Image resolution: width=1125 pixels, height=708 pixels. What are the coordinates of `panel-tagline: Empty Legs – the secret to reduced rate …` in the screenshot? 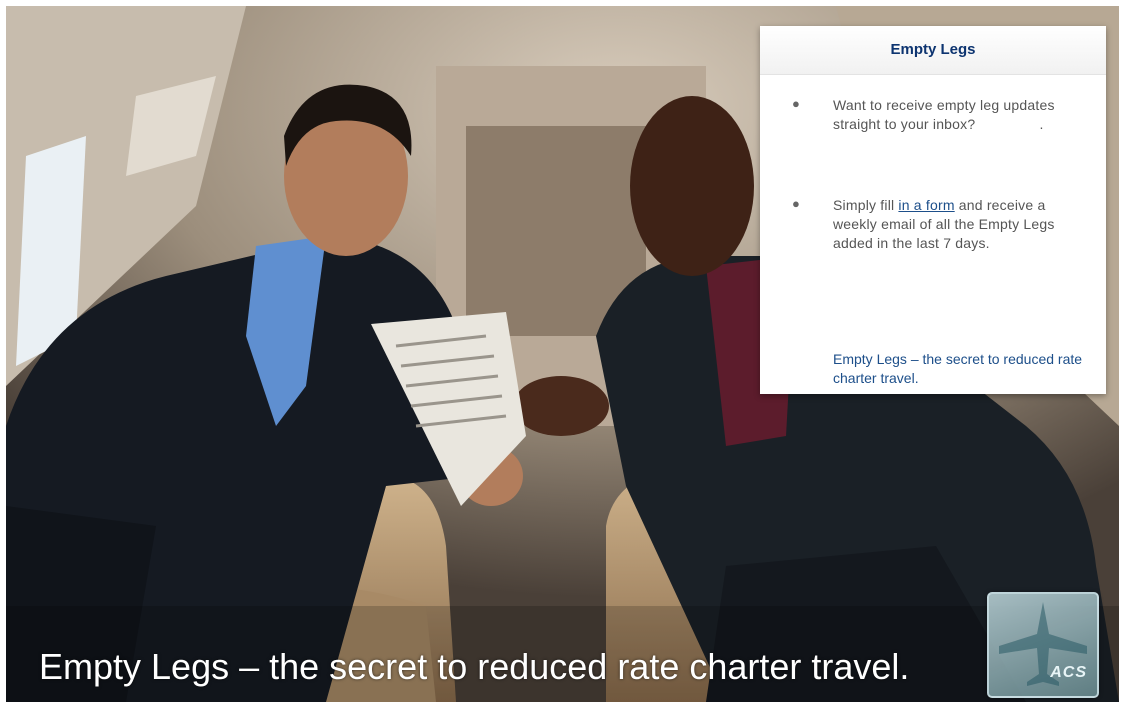 It's located at (958, 368).